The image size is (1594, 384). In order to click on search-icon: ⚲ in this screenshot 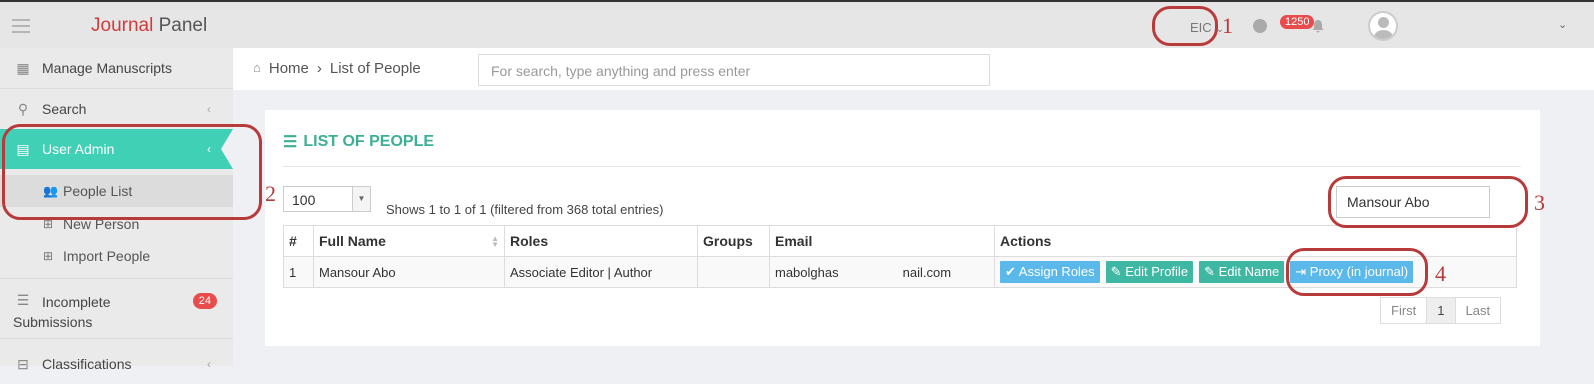, I will do `click(23, 108)`.